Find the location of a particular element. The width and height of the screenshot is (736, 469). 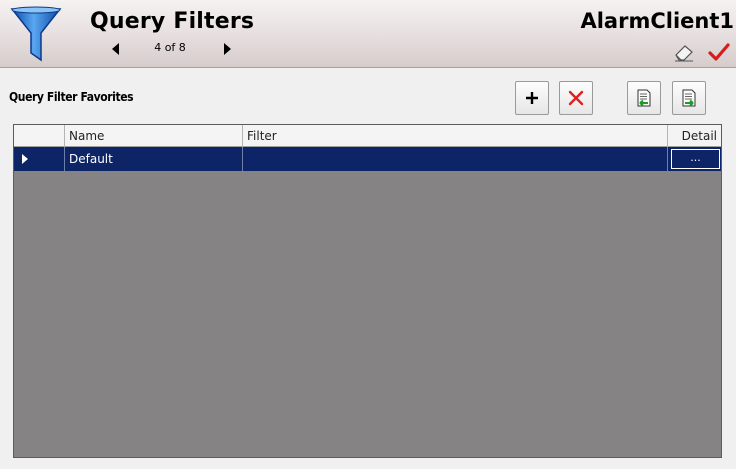

export-button is located at coordinates (689, 98).